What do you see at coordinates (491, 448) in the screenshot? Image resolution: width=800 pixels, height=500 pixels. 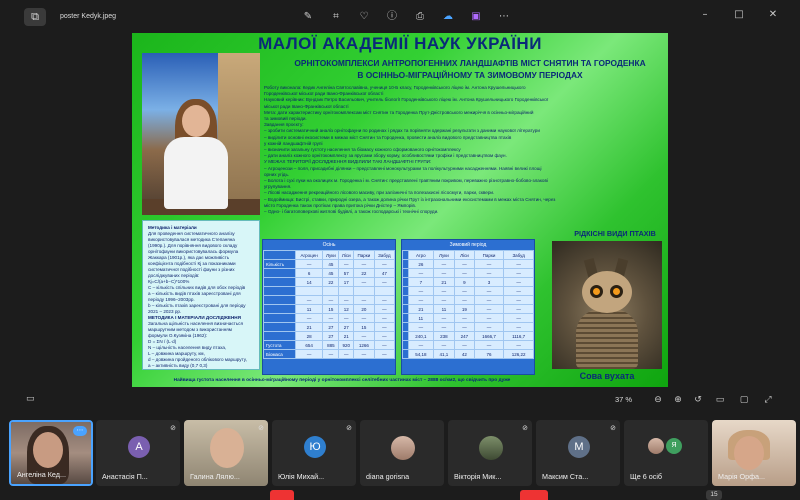 I see `participant-photo-avatar` at bounding box center [491, 448].